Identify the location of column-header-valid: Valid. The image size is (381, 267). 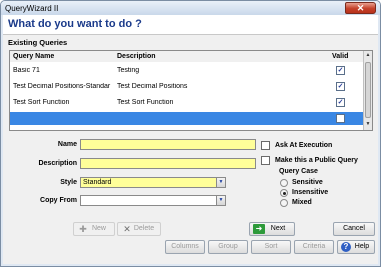
(340, 56).